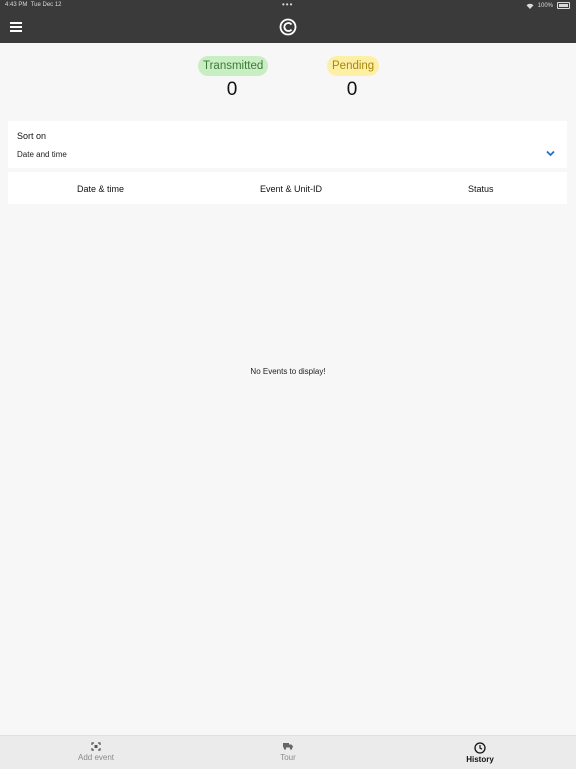 The height and width of the screenshot is (769, 576). Describe the element at coordinates (530, 6) in the screenshot. I see `wifi-icon` at that location.